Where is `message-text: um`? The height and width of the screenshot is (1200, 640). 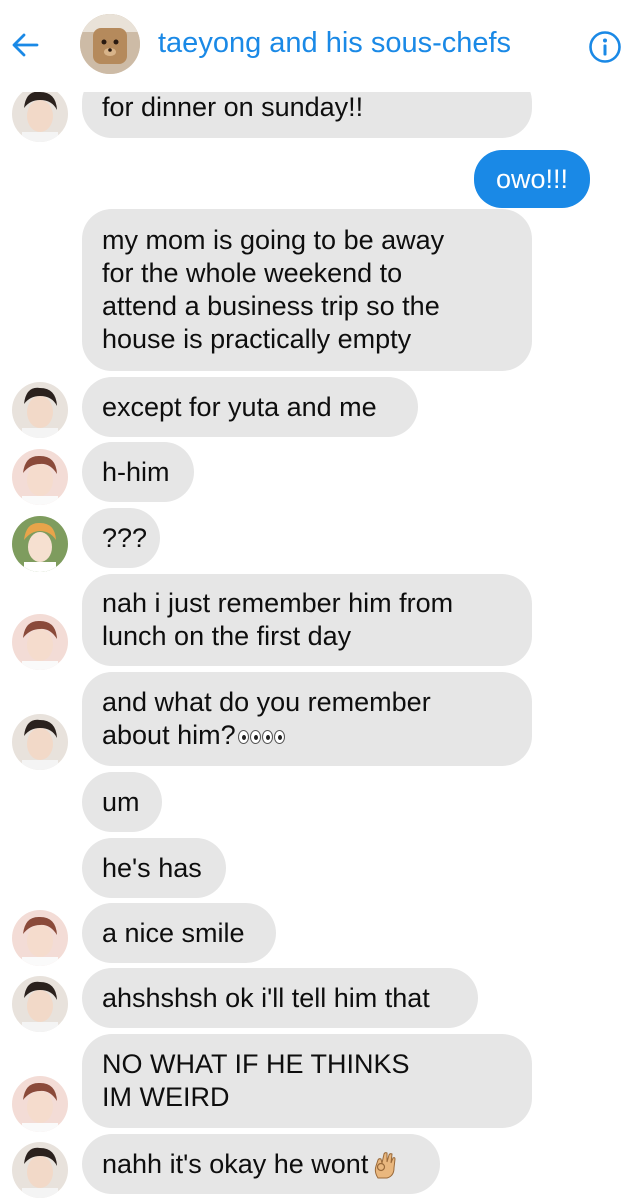 message-text: um is located at coordinates (121, 801).